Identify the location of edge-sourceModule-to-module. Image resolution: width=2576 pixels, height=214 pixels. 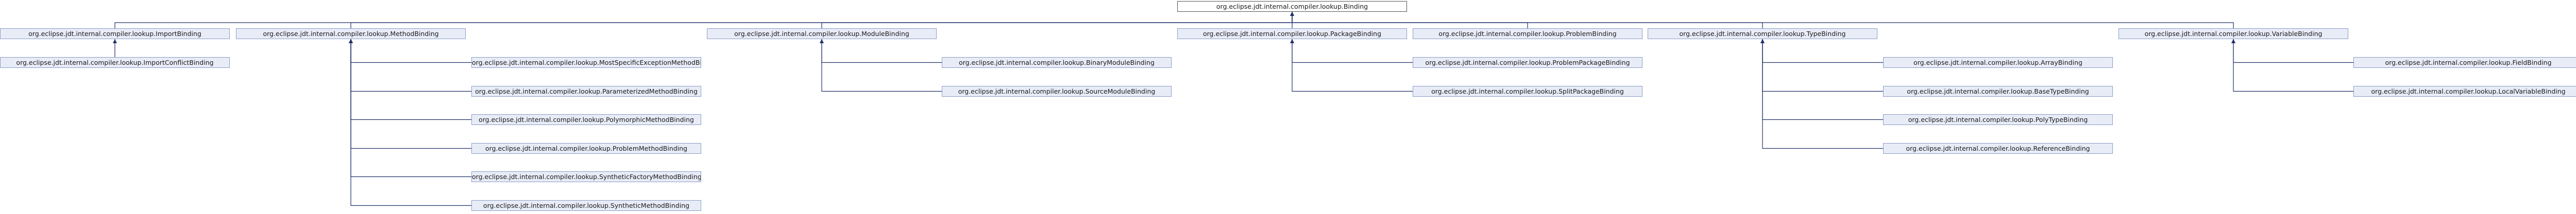
(881, 65).